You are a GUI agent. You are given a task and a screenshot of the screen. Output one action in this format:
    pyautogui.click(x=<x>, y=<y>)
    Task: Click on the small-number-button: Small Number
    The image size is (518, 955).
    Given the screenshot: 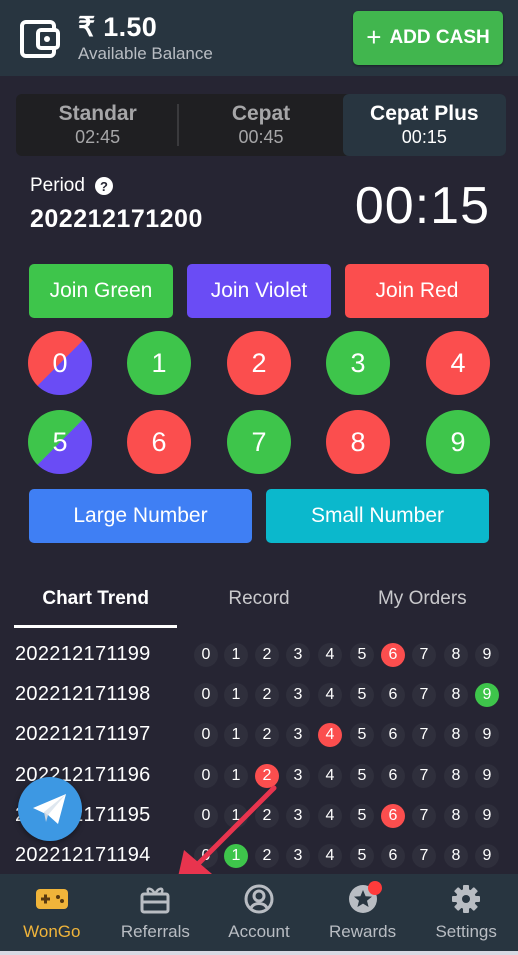 What is the action you would take?
    pyautogui.click(x=377, y=516)
    